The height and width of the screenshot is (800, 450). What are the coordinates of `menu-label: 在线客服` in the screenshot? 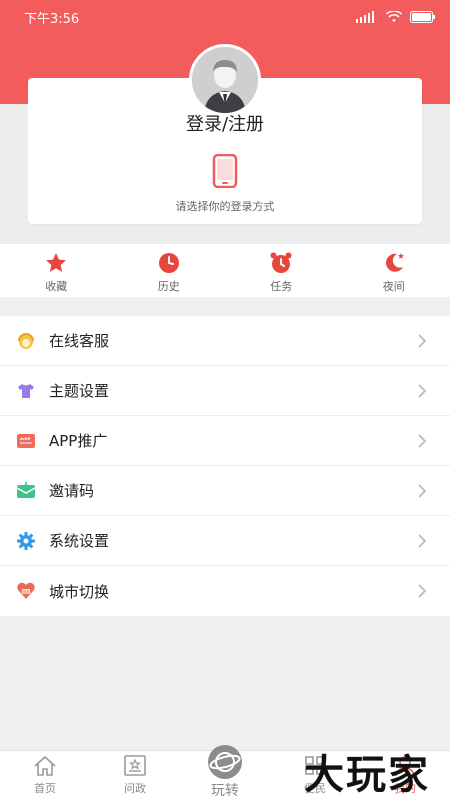 It's located at (79, 341).